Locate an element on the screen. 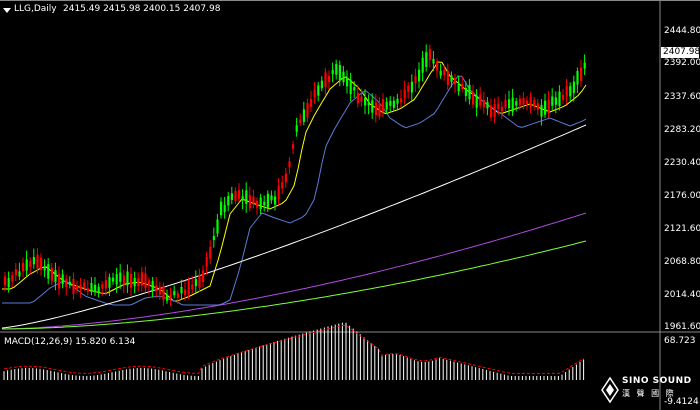  price-axis-label: 2068.80 is located at coordinates (682, 262).